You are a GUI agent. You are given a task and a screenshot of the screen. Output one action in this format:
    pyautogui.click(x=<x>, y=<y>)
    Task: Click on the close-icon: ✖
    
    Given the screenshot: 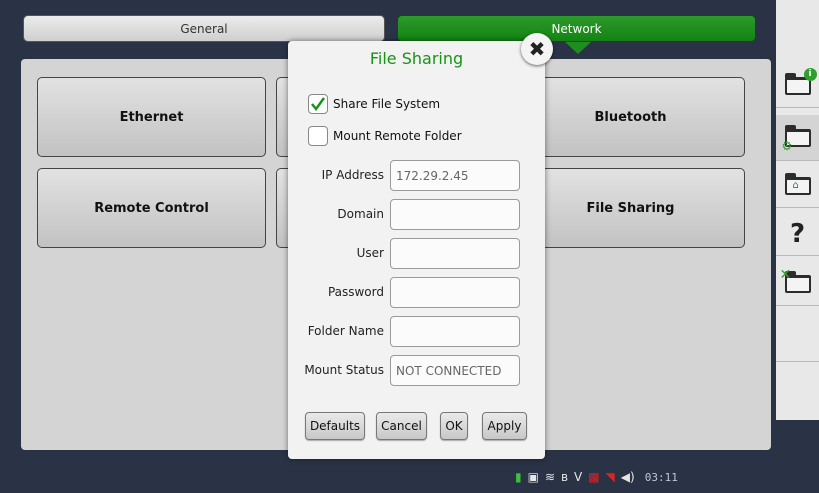 What is the action you would take?
    pyautogui.click(x=537, y=49)
    